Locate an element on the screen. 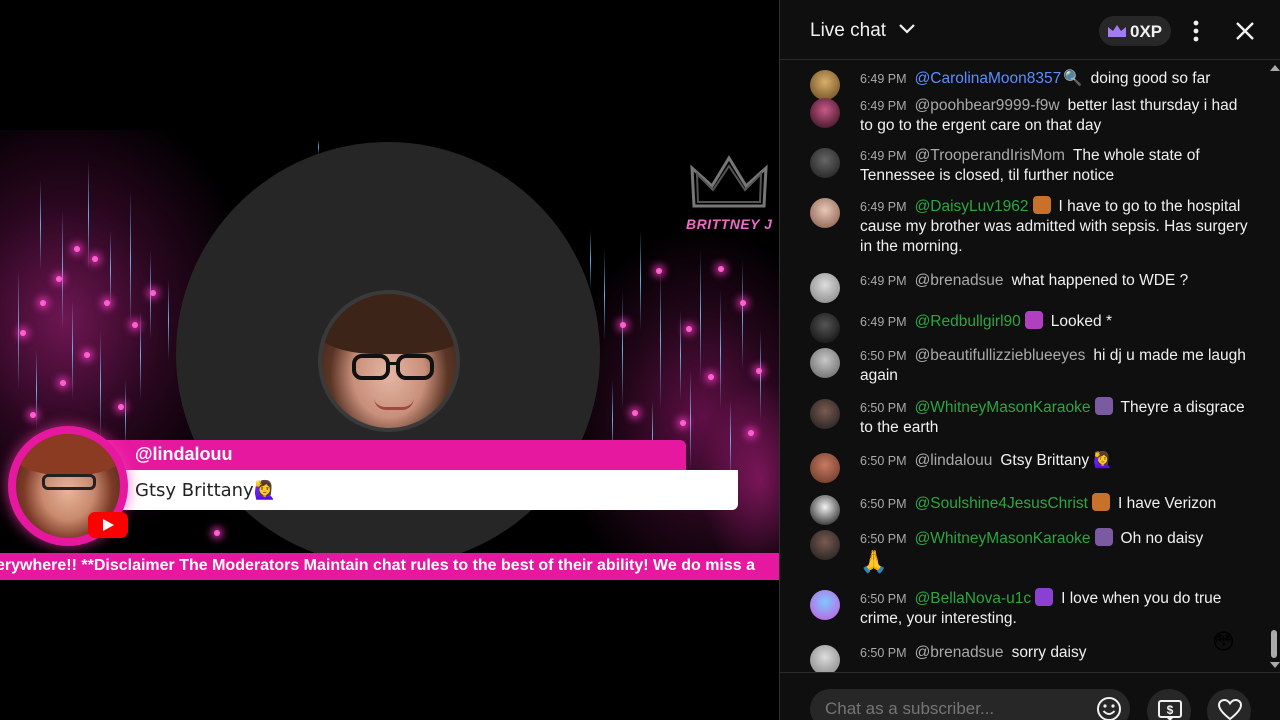 The height and width of the screenshot is (720, 1280). message-body: 6:49 PM @brenadsue what happened to WDE ? is located at coordinates (1055, 281).